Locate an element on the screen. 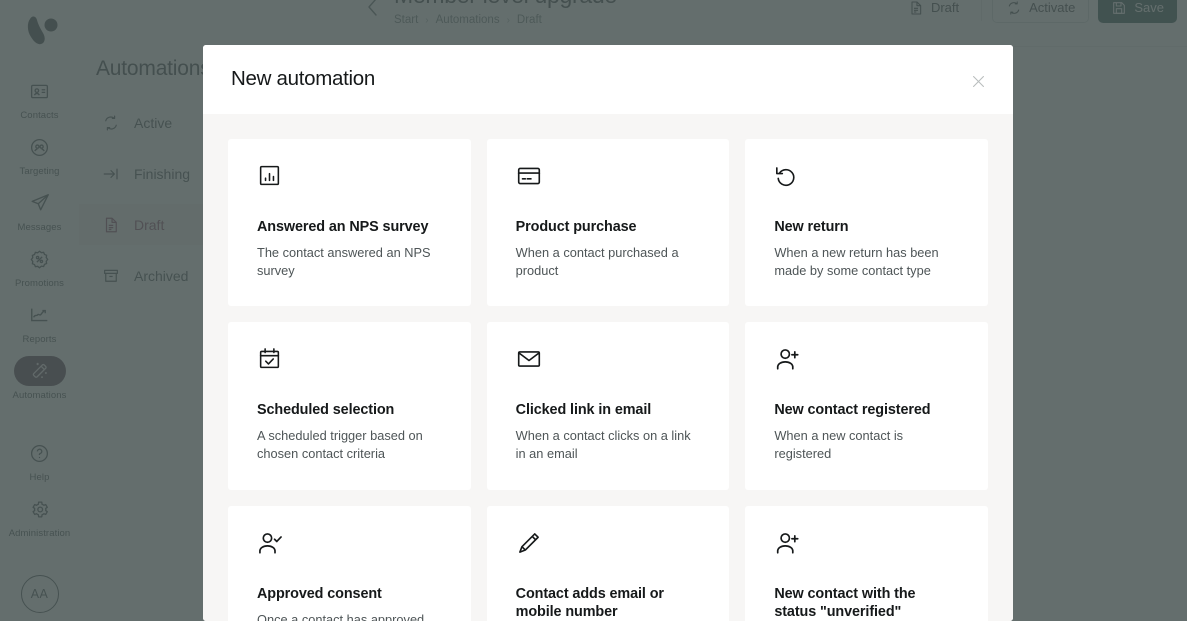 The height and width of the screenshot is (621, 1187). calendar-check-icon is located at coordinates (349, 361).